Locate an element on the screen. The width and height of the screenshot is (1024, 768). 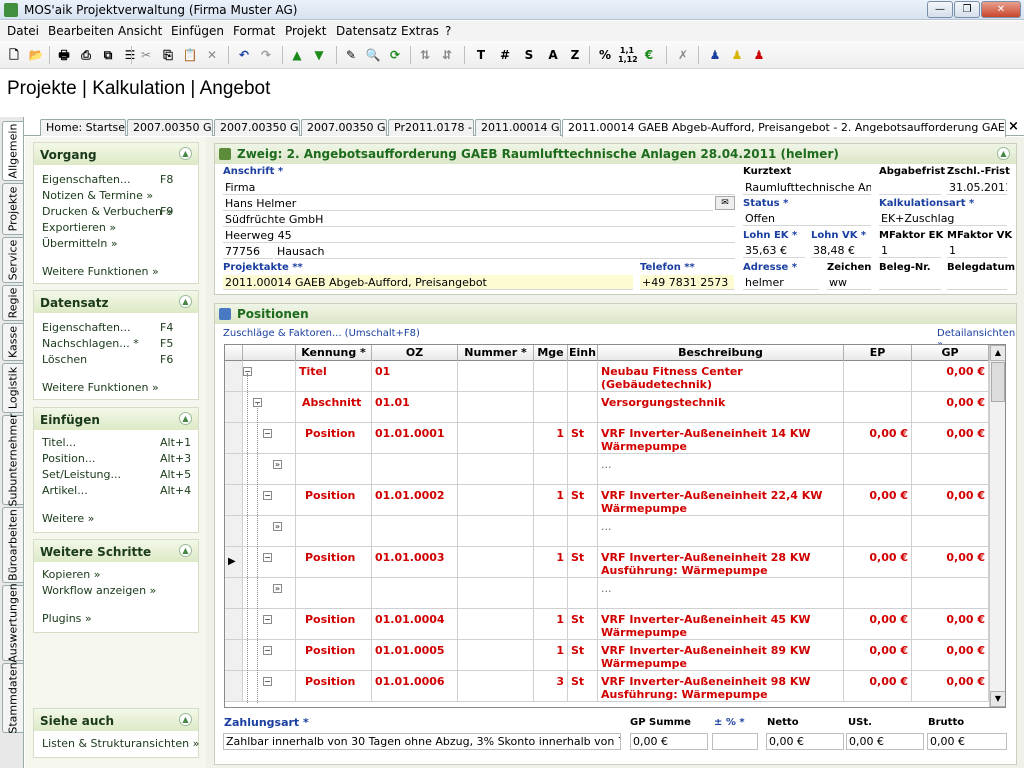
kurztext-field: Raumlufttechnische Anlage is located at coordinates (807, 187).